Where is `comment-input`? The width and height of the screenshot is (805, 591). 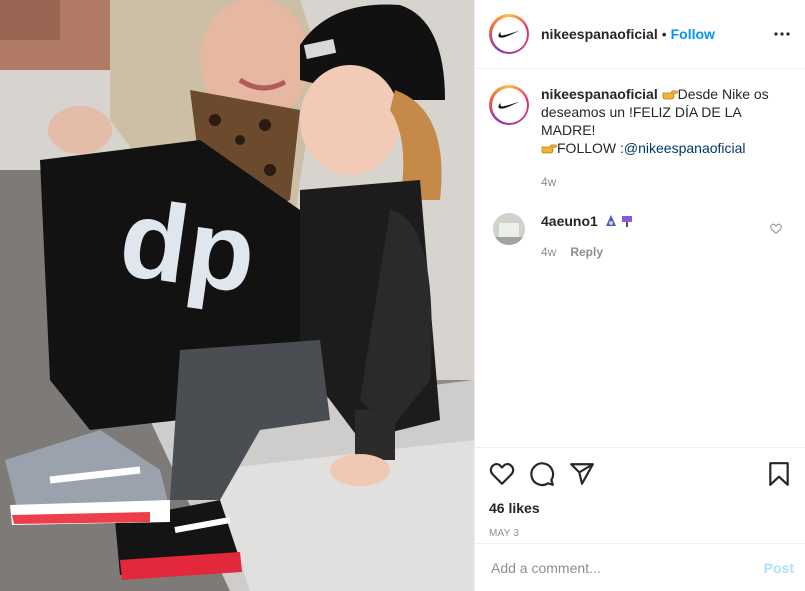
comment-input is located at coordinates (627, 567).